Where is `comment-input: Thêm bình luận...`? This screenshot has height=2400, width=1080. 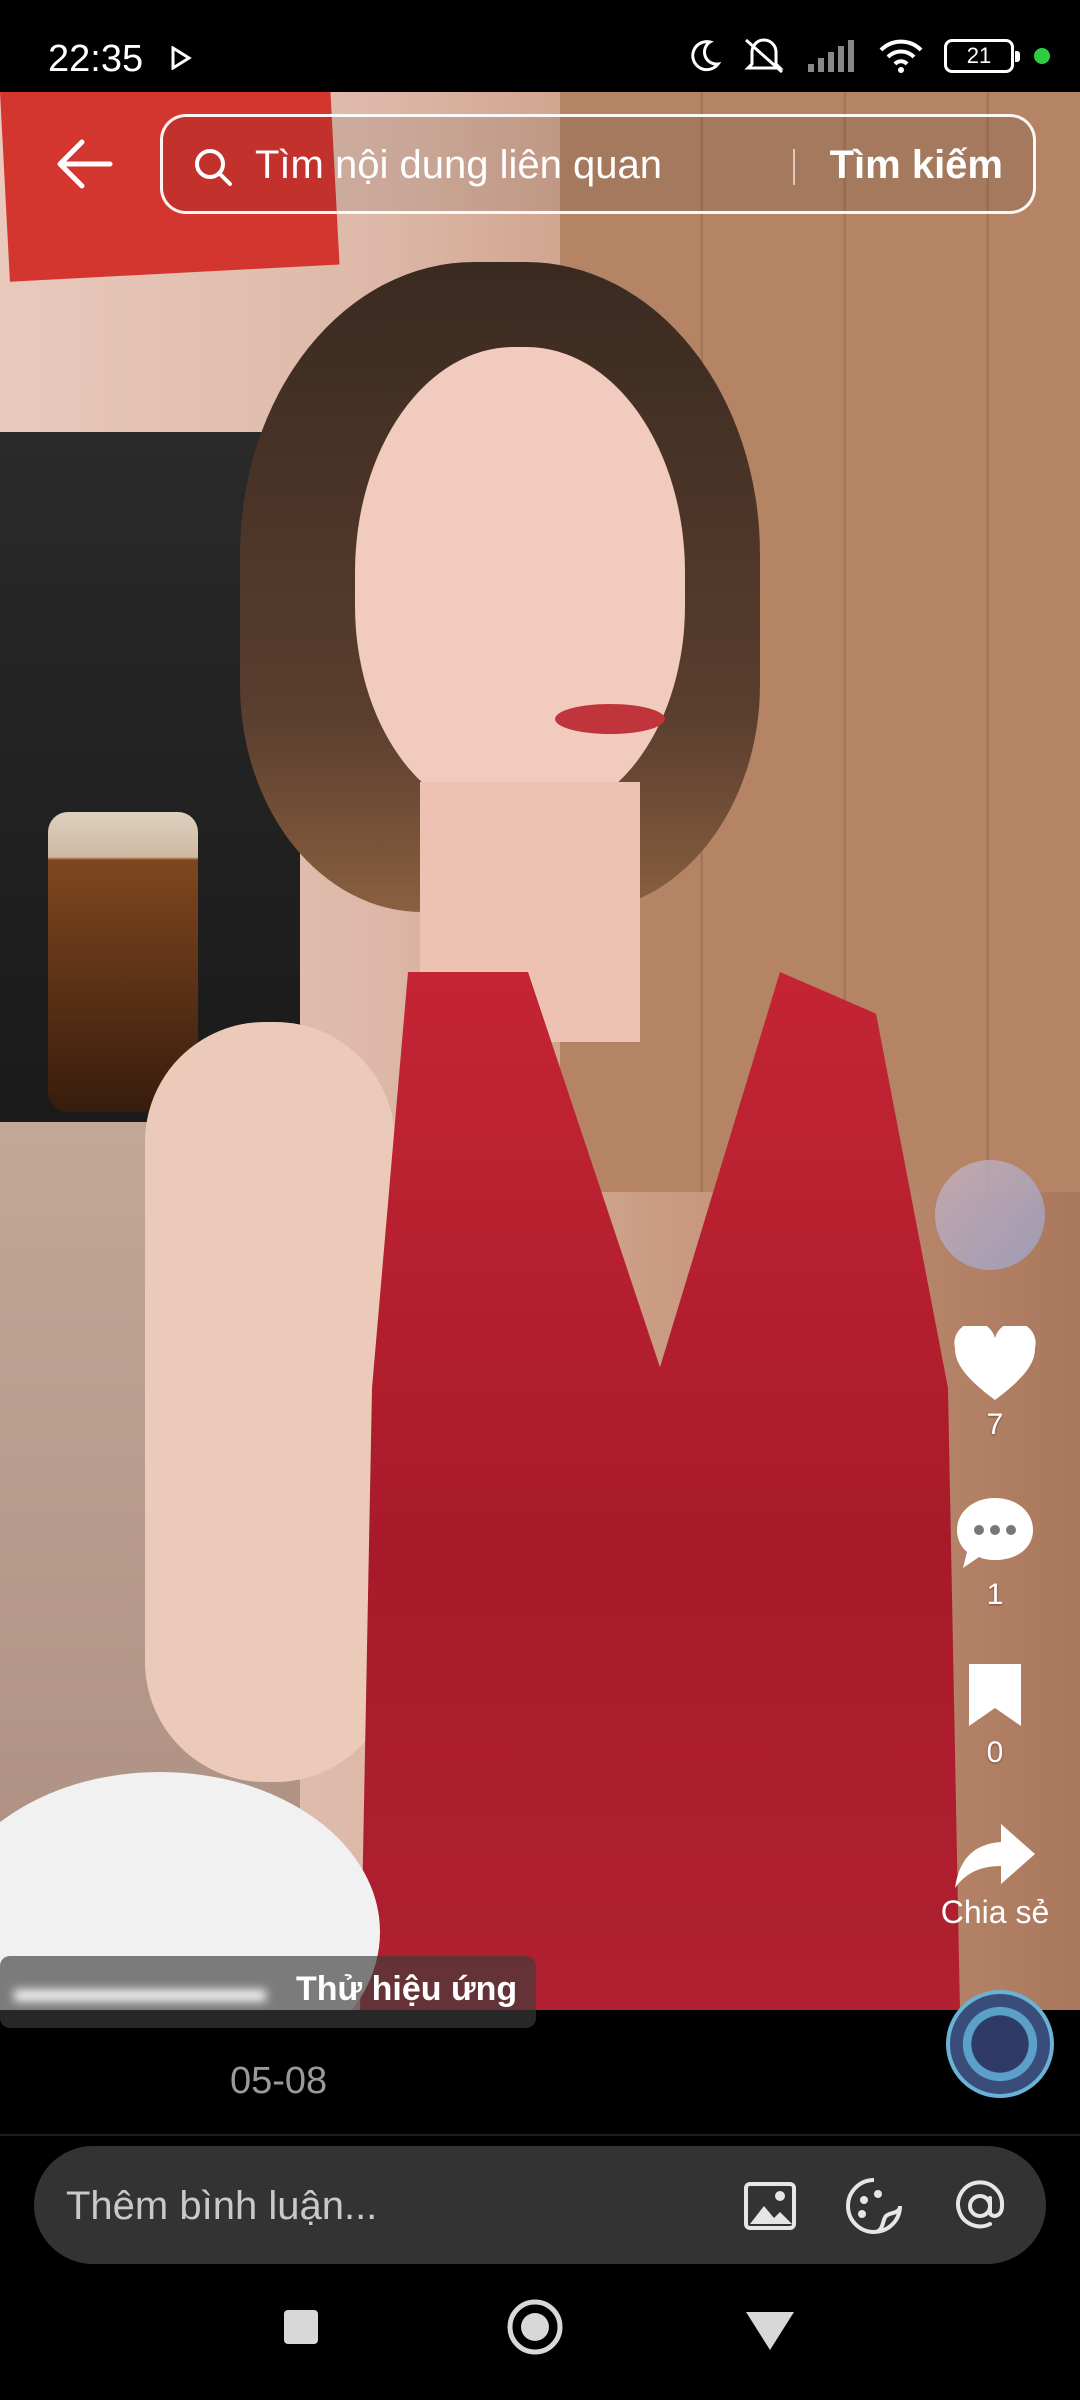 comment-input: Thêm bình luận... is located at coordinates (221, 2206).